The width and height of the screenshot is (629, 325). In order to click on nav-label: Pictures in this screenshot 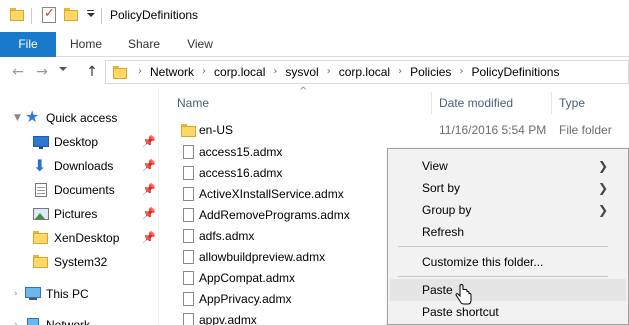, I will do `click(76, 214)`.